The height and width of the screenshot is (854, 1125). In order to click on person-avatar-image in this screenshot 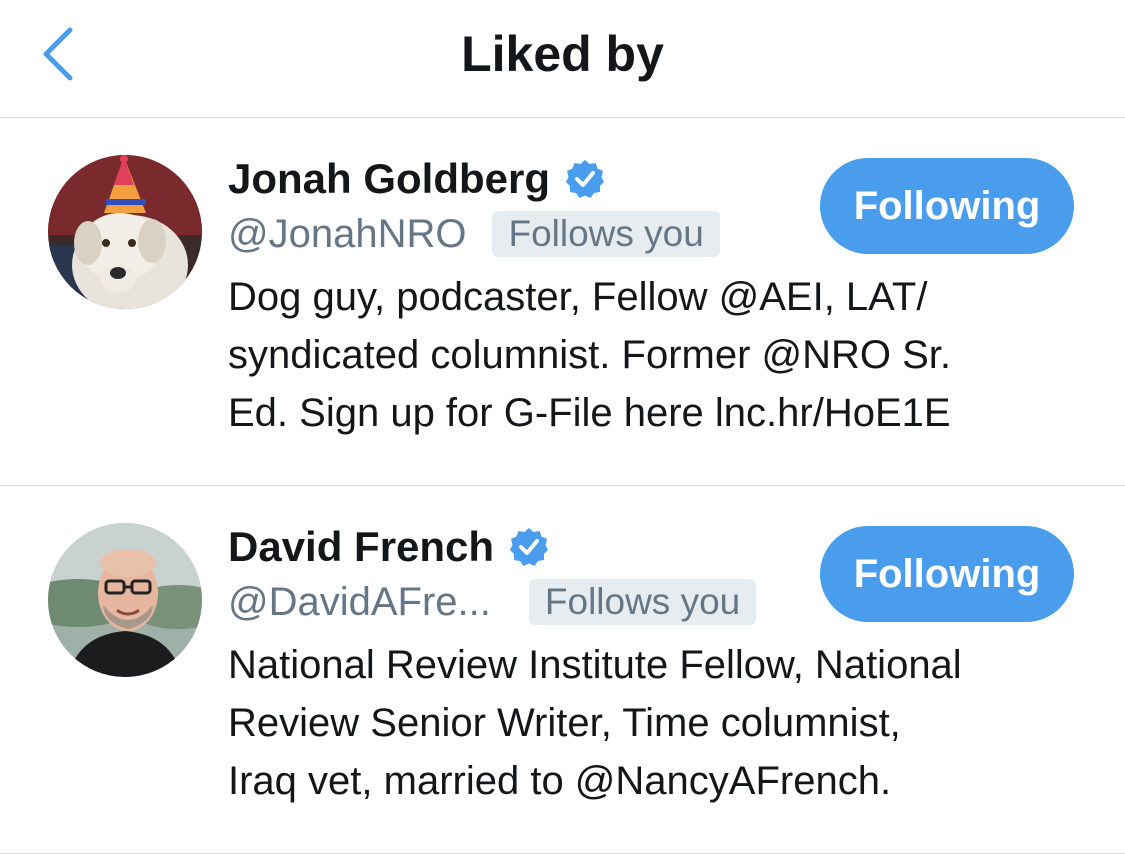, I will do `click(125, 600)`.